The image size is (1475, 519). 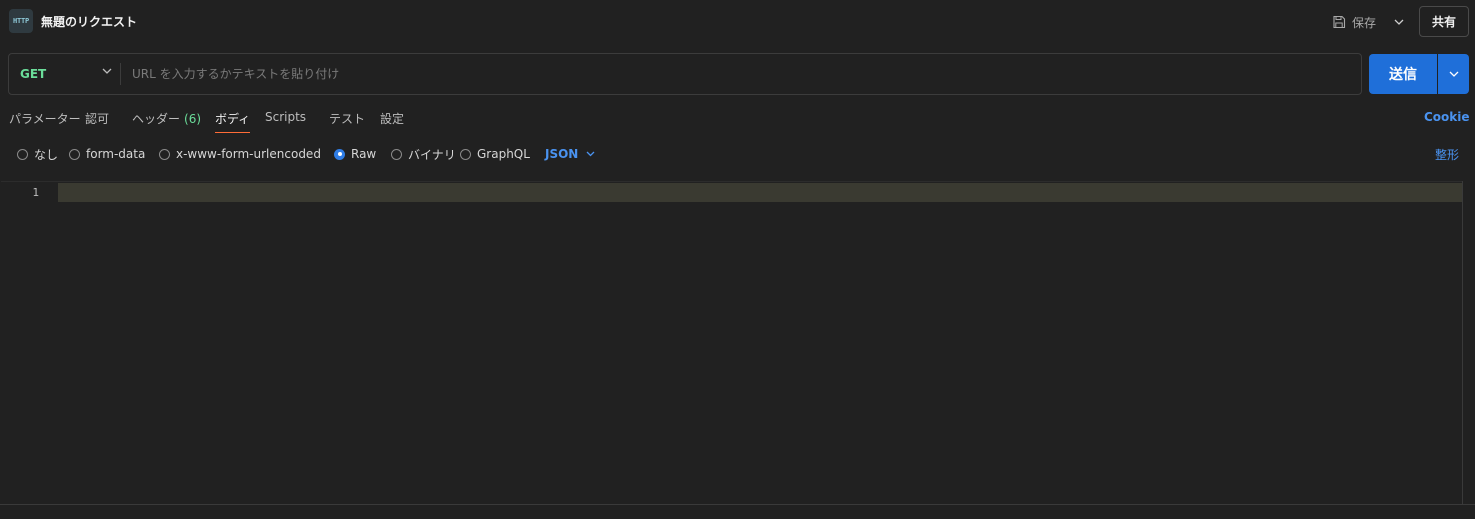 I want to click on radio-button-selected, so click(x=339, y=154).